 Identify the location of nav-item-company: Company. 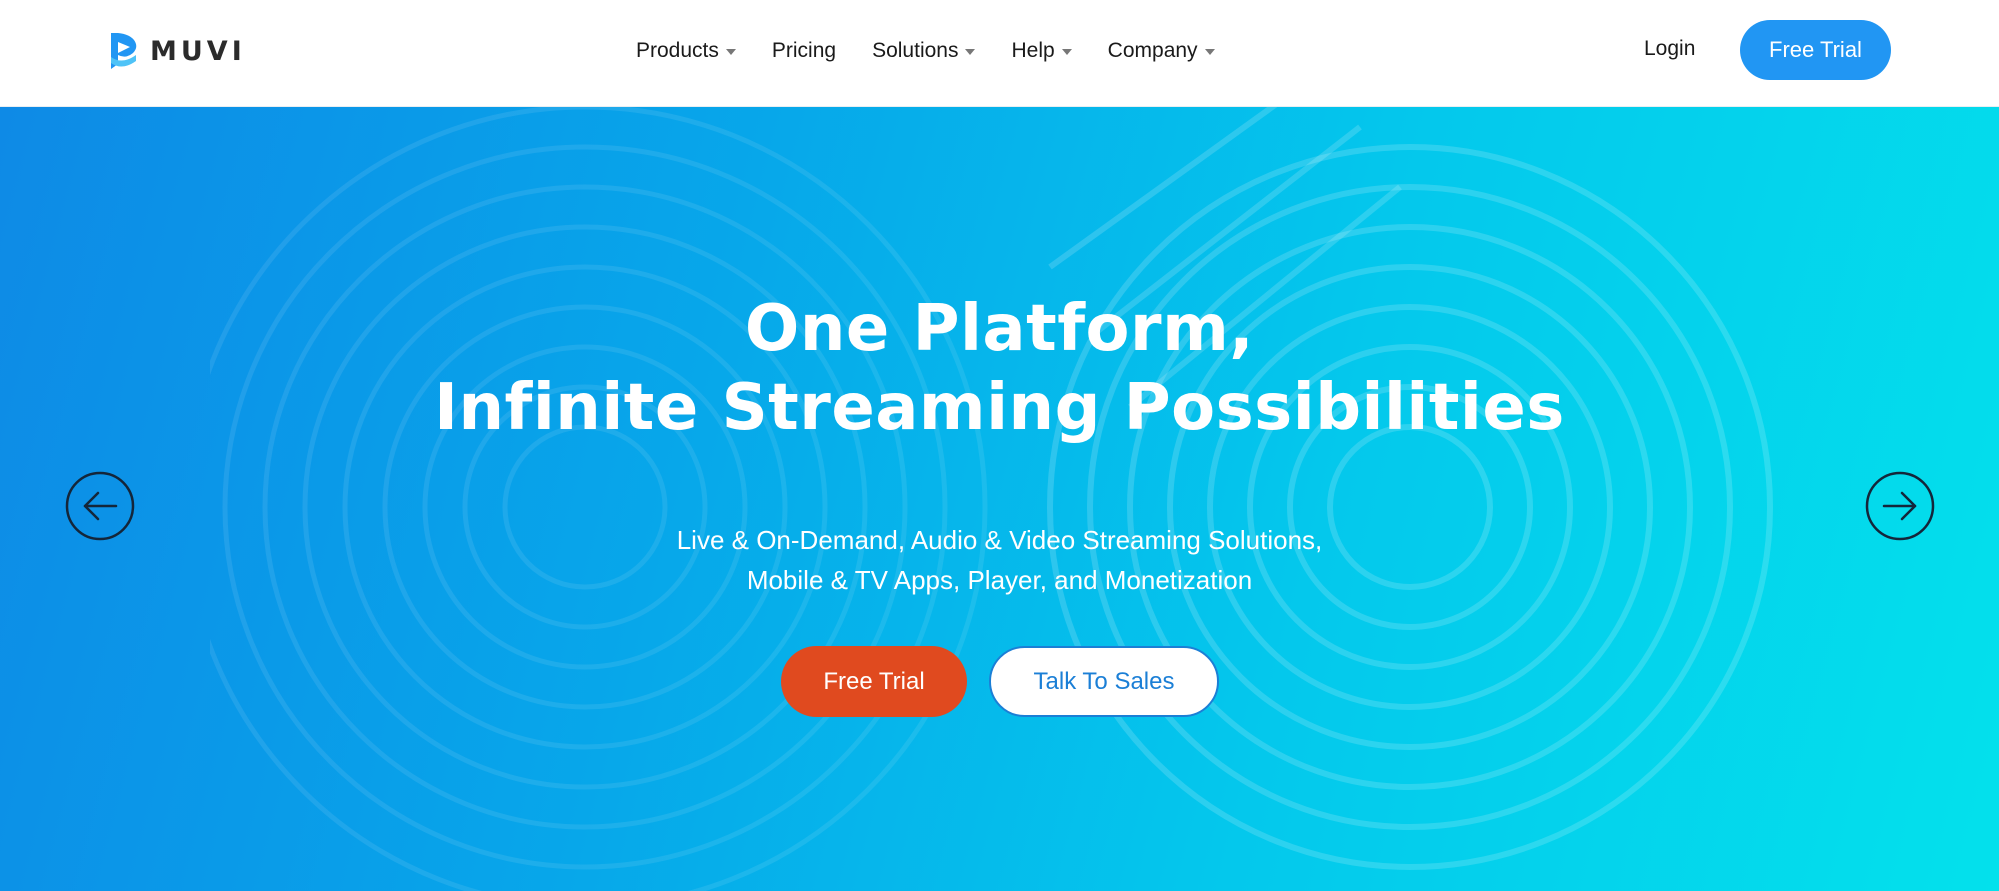
(1161, 51).